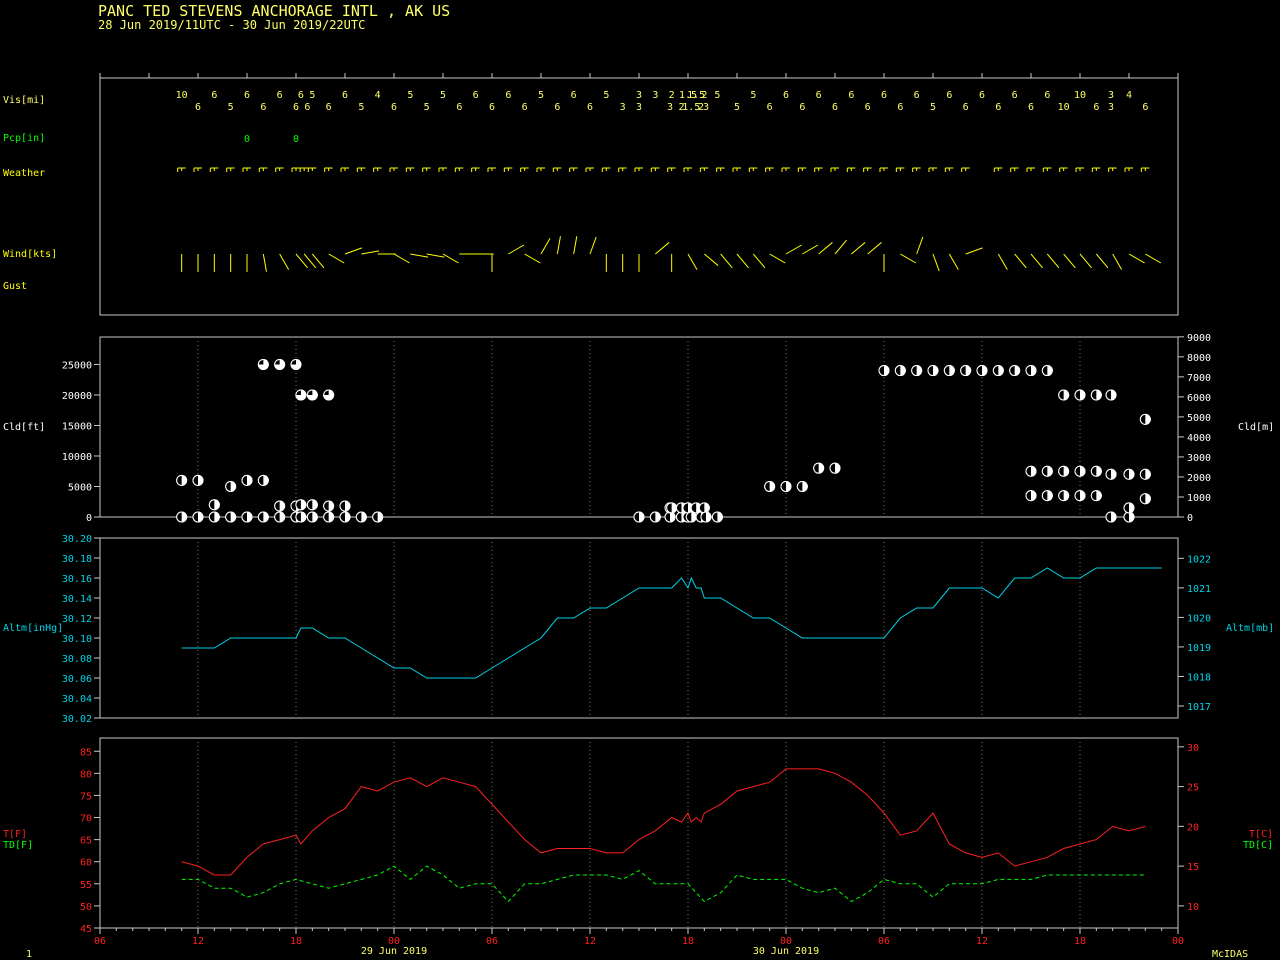 The image size is (1280, 960). Describe the element at coordinates (80, 487) in the screenshot. I see `cloud-ft-tick-label: 5000` at that location.